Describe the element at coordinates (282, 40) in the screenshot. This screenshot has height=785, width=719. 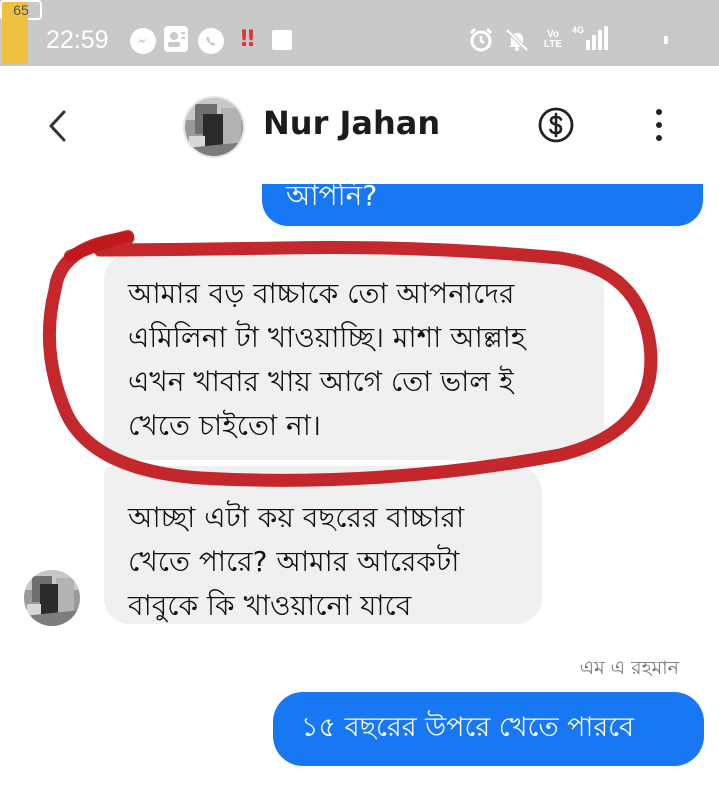
I see `square-icon` at that location.